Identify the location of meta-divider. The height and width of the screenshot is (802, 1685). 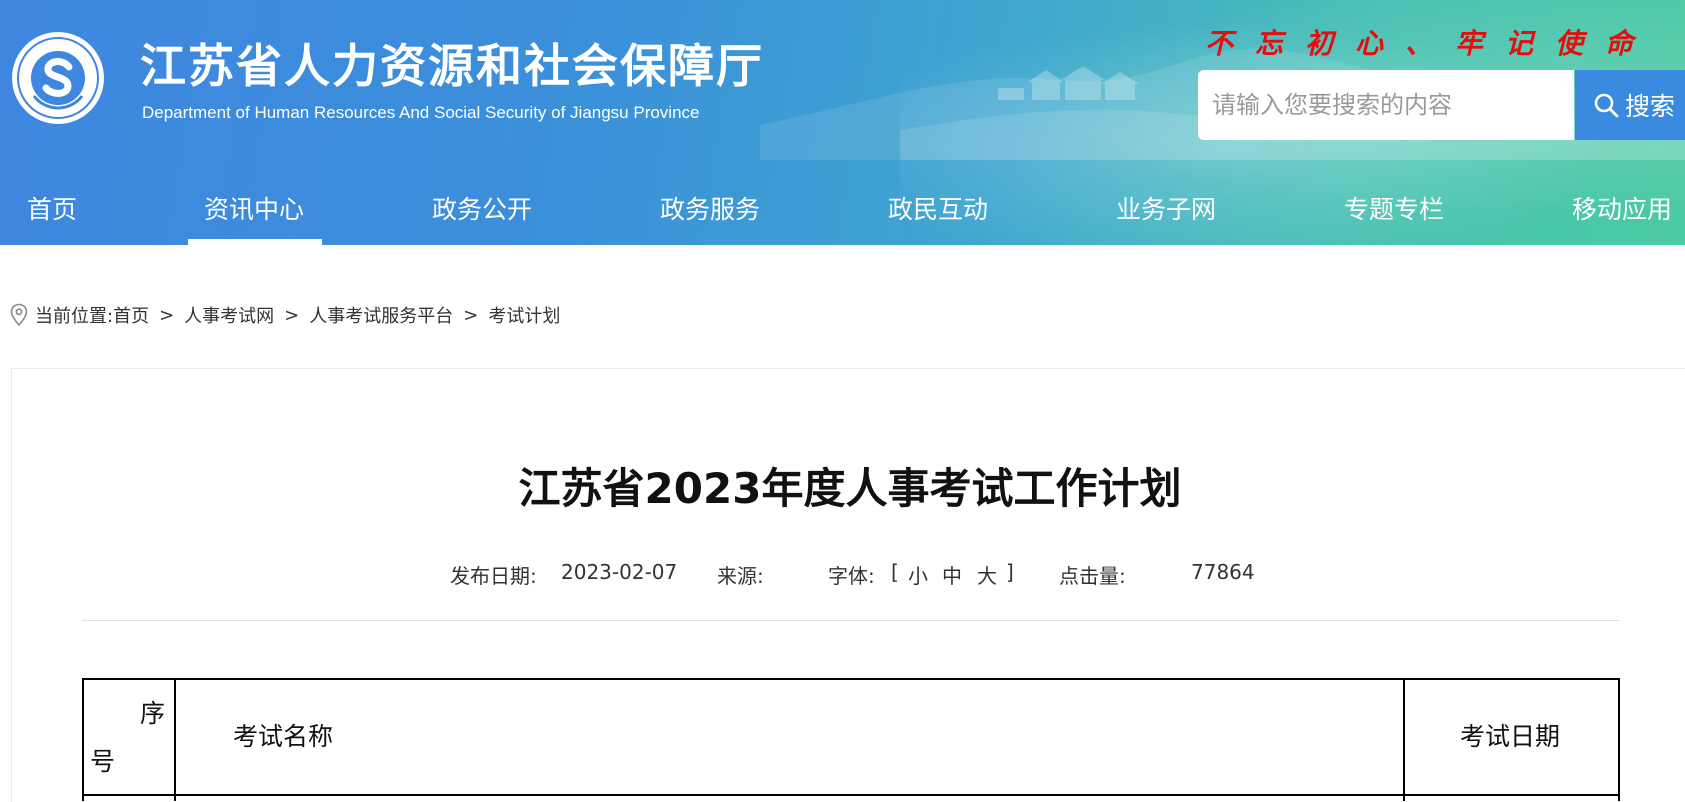
(850, 620).